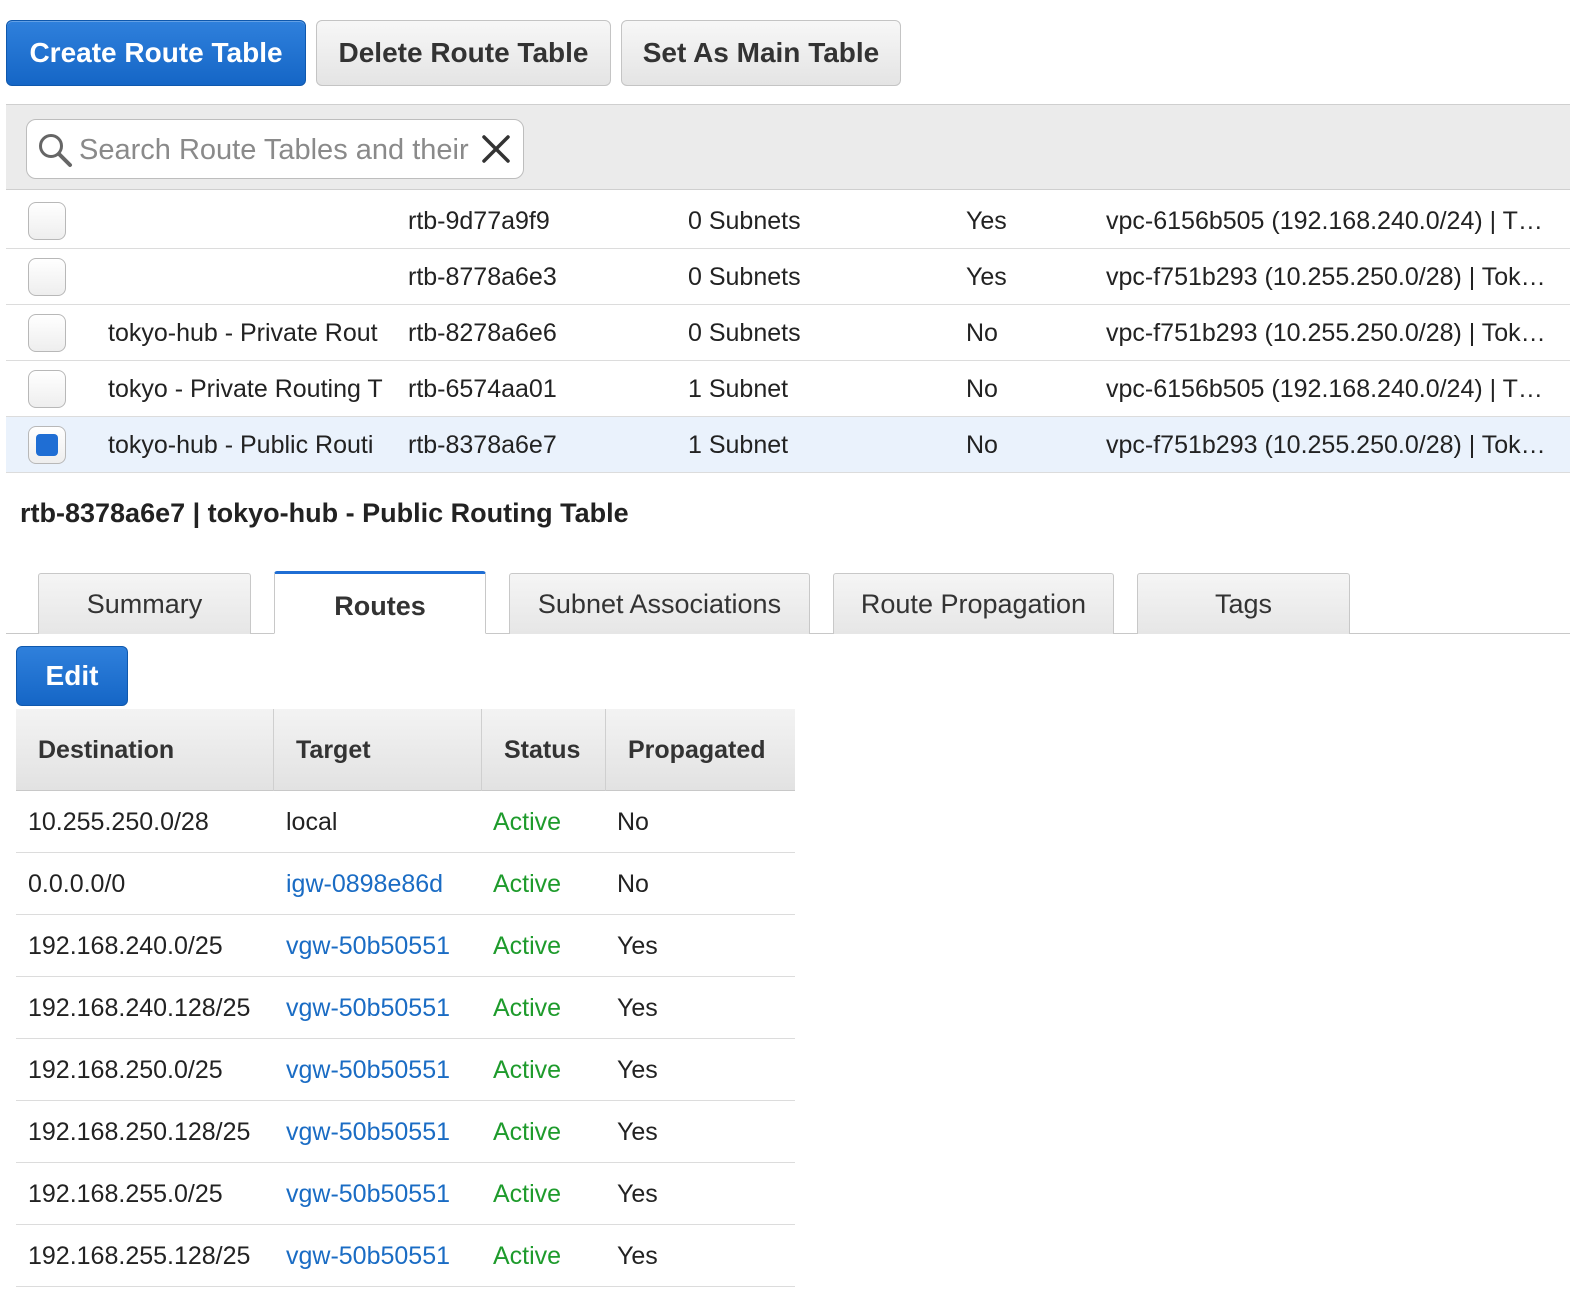 The width and height of the screenshot is (1570, 1306). Describe the element at coordinates (139, 1132) in the screenshot. I see `route-destination: 192.168.250.128/25` at that location.